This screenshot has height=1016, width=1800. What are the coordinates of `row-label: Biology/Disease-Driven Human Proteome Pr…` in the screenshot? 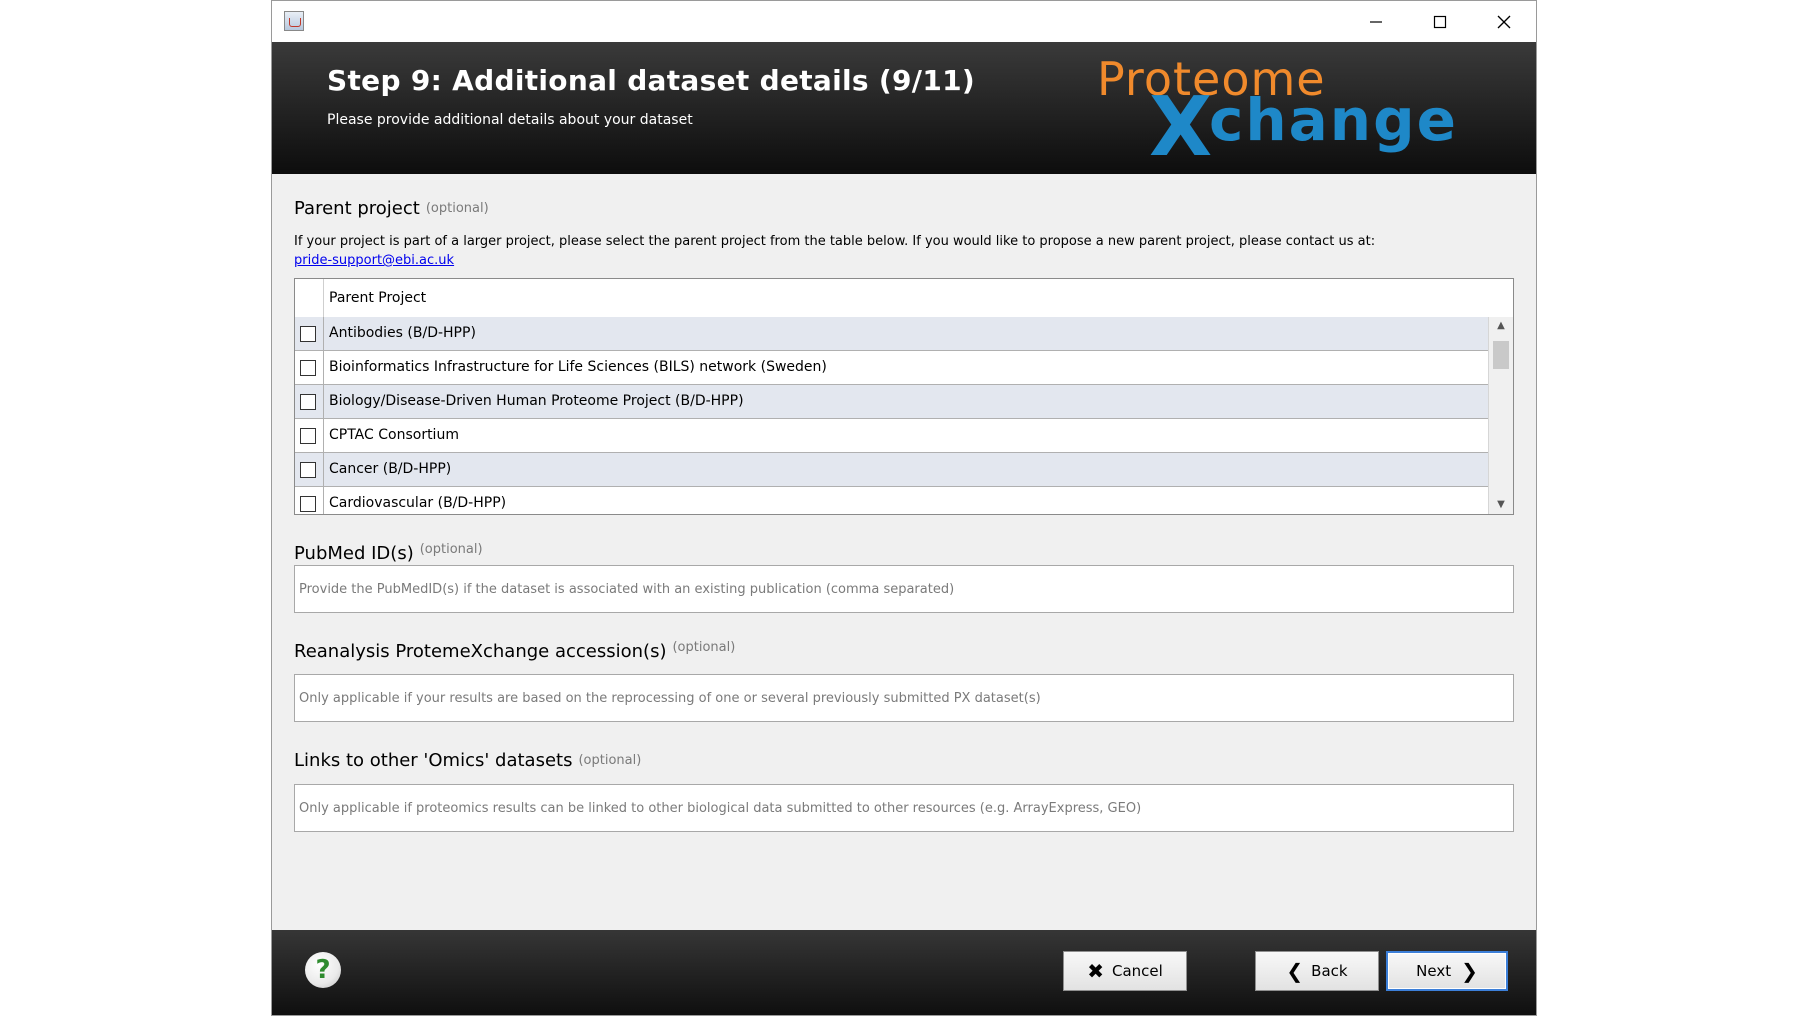 It's located at (536, 401).